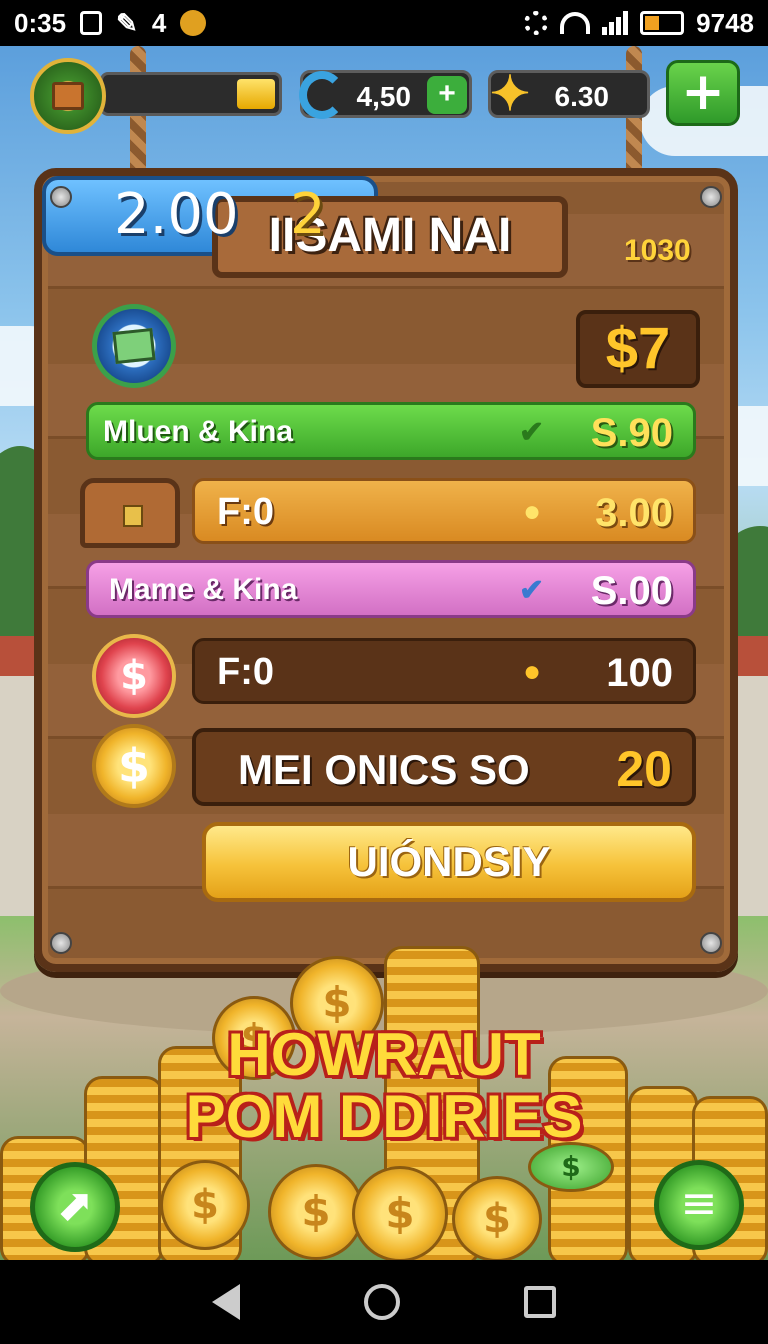  I want to click on offer-price: 100, so click(639, 673).